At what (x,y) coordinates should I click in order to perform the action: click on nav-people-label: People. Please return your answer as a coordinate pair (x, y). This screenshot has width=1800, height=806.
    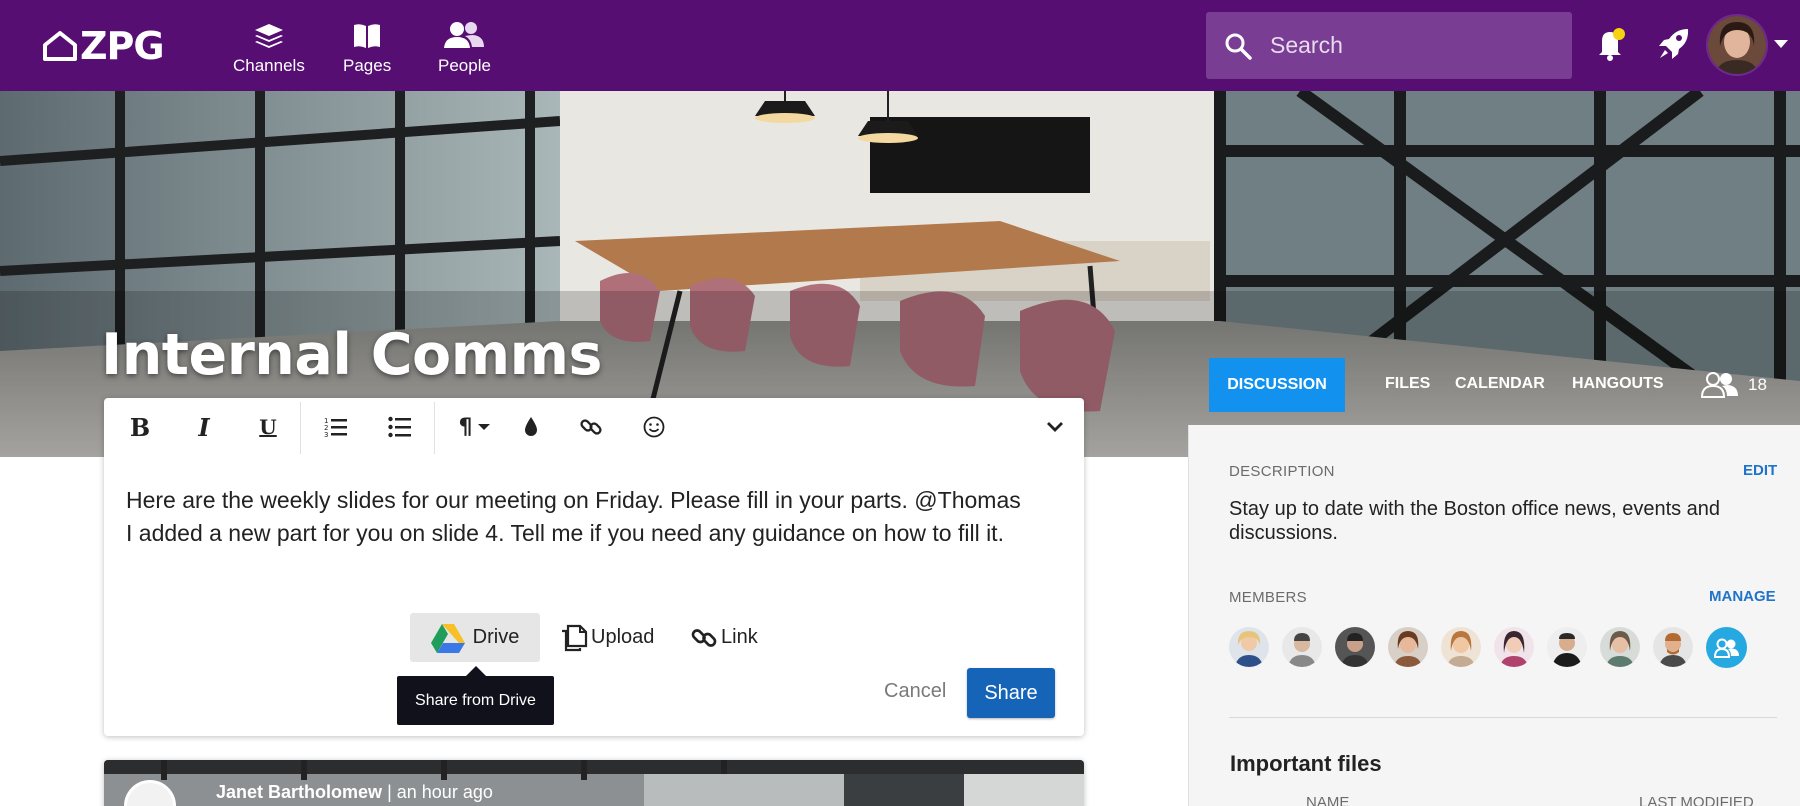
    Looking at the image, I should click on (464, 65).